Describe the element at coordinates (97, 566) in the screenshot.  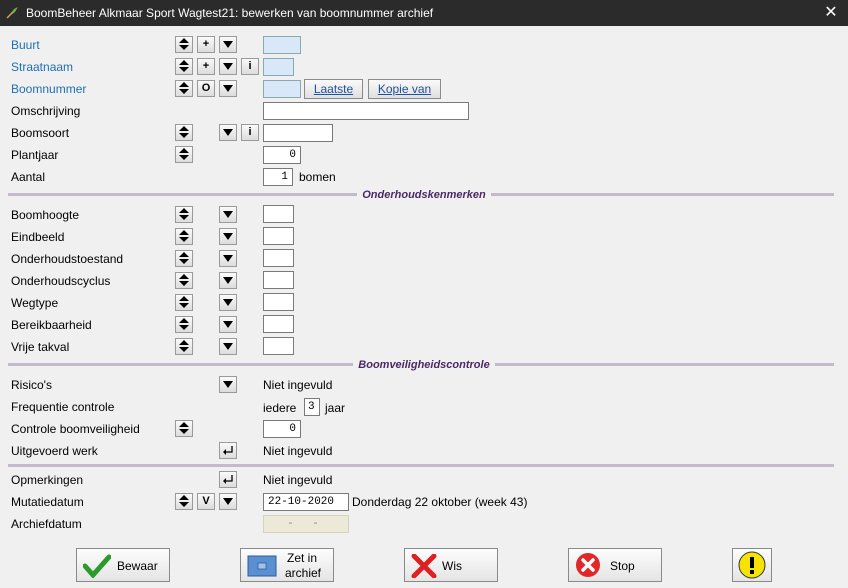
I see `checkmark-icon` at that location.